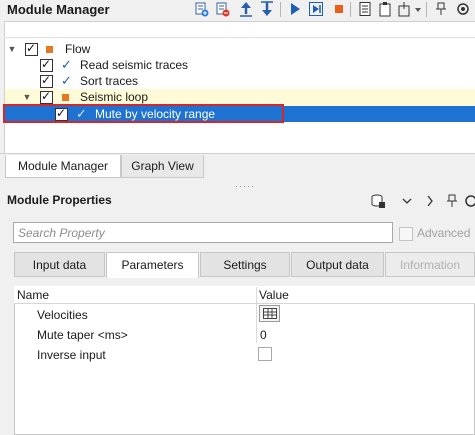 The image size is (475, 435). Describe the element at coordinates (114, 97) in the screenshot. I see `tree-item-label: Seismic loop` at that location.